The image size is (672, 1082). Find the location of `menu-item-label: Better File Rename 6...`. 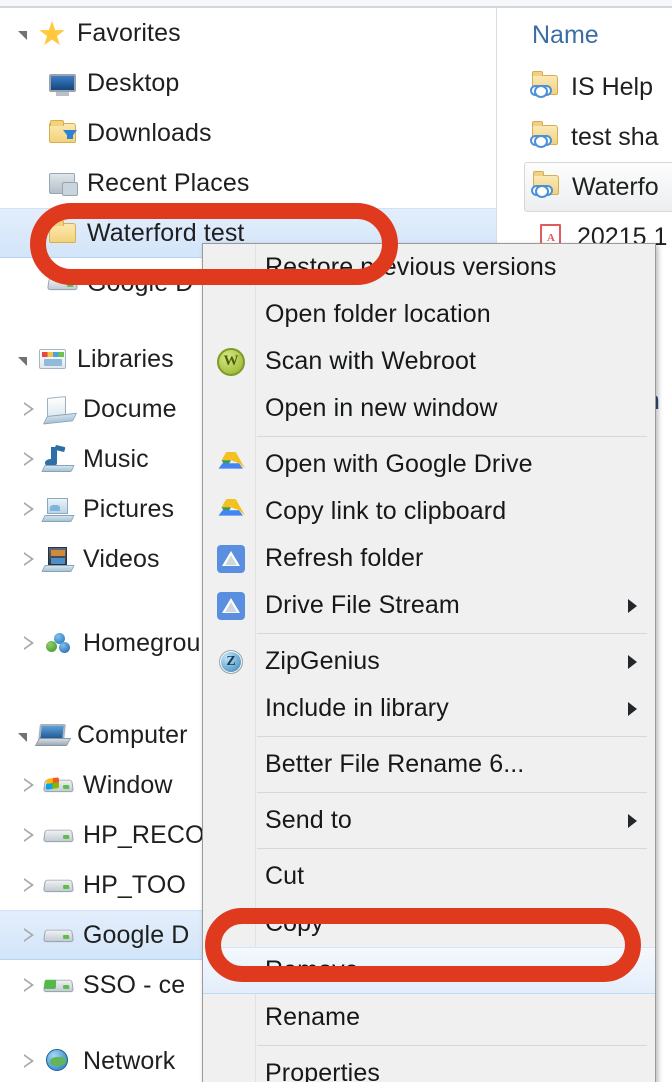

menu-item-label: Better File Rename 6... is located at coordinates (395, 764).